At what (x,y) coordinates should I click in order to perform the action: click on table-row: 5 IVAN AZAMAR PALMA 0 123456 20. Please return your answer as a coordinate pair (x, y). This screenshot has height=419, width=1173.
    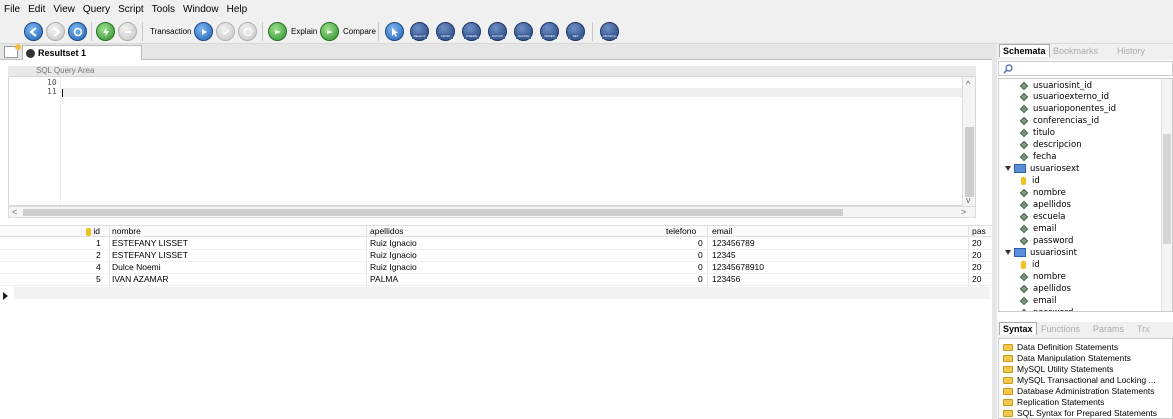
    Looking at the image, I should click on (496, 280).